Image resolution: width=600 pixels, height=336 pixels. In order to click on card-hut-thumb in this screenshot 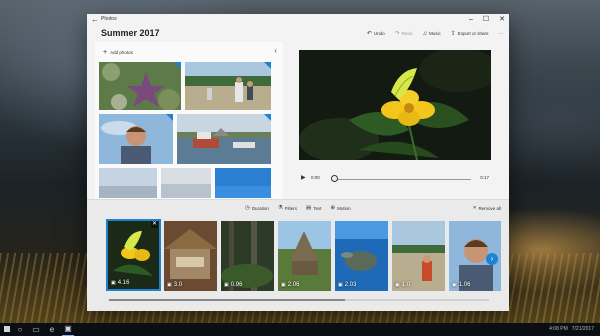, I will do `click(190, 256)`.